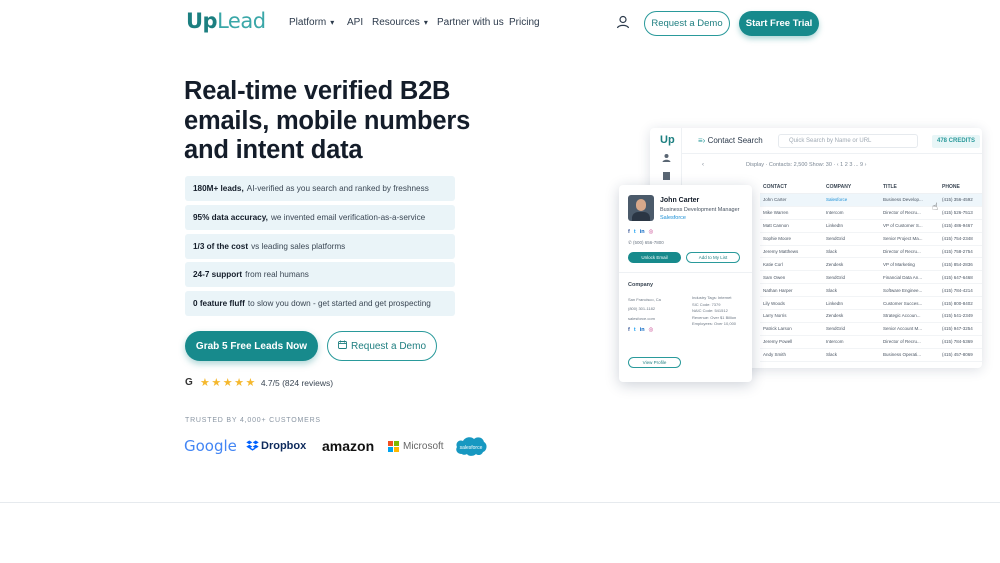 This screenshot has width=1000, height=563. I want to click on phone-cell: (415) 754-2348, so click(957, 239).